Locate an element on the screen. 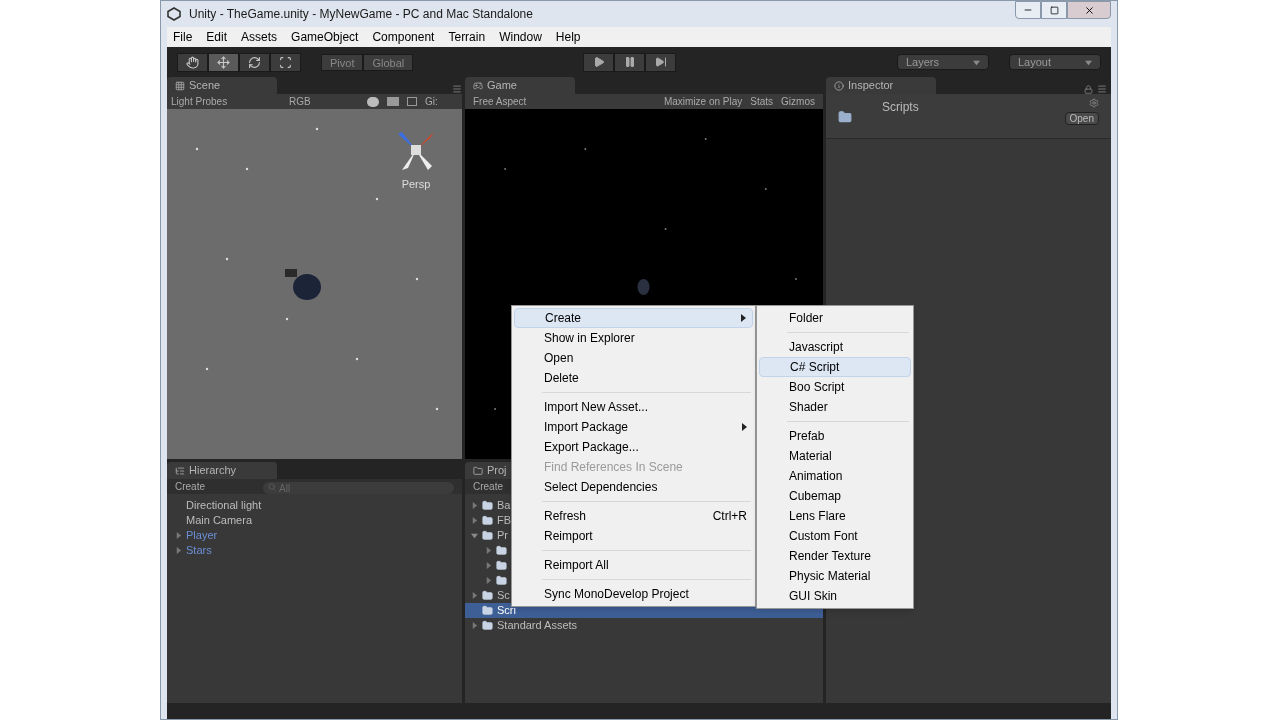 The width and height of the screenshot is (1280, 720). window-title: Unity - TheGame.unity - MyNewGame - PC and Mac Standalone is located at coordinates (361, 14).